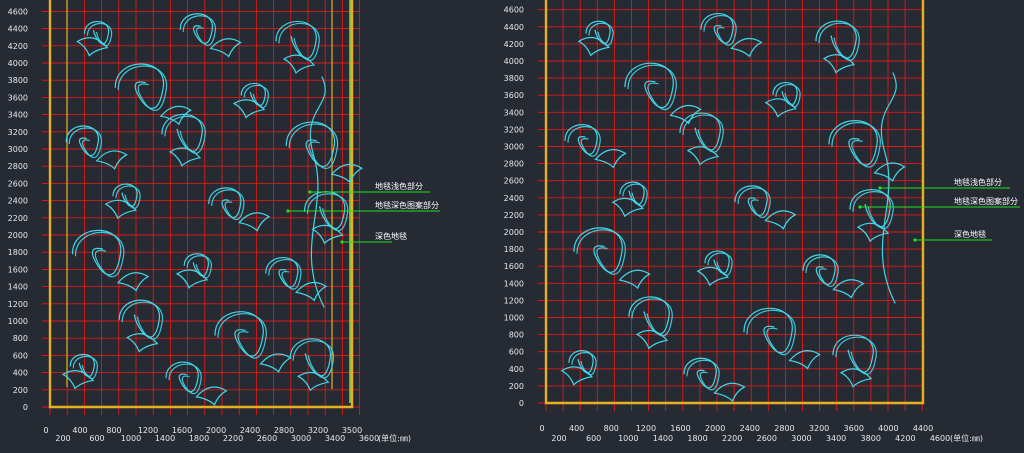  Describe the element at coordinates (871, 438) in the screenshot. I see `x-tick-label: 3800` at that location.